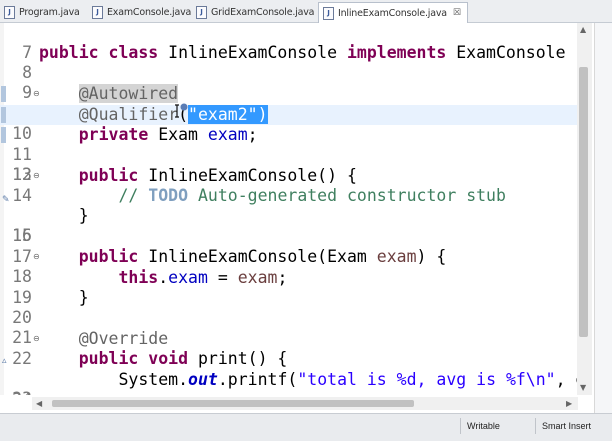 The image size is (612, 441). What do you see at coordinates (233, 403) in the screenshot?
I see `horizontal-scroll-thumb` at bounding box center [233, 403].